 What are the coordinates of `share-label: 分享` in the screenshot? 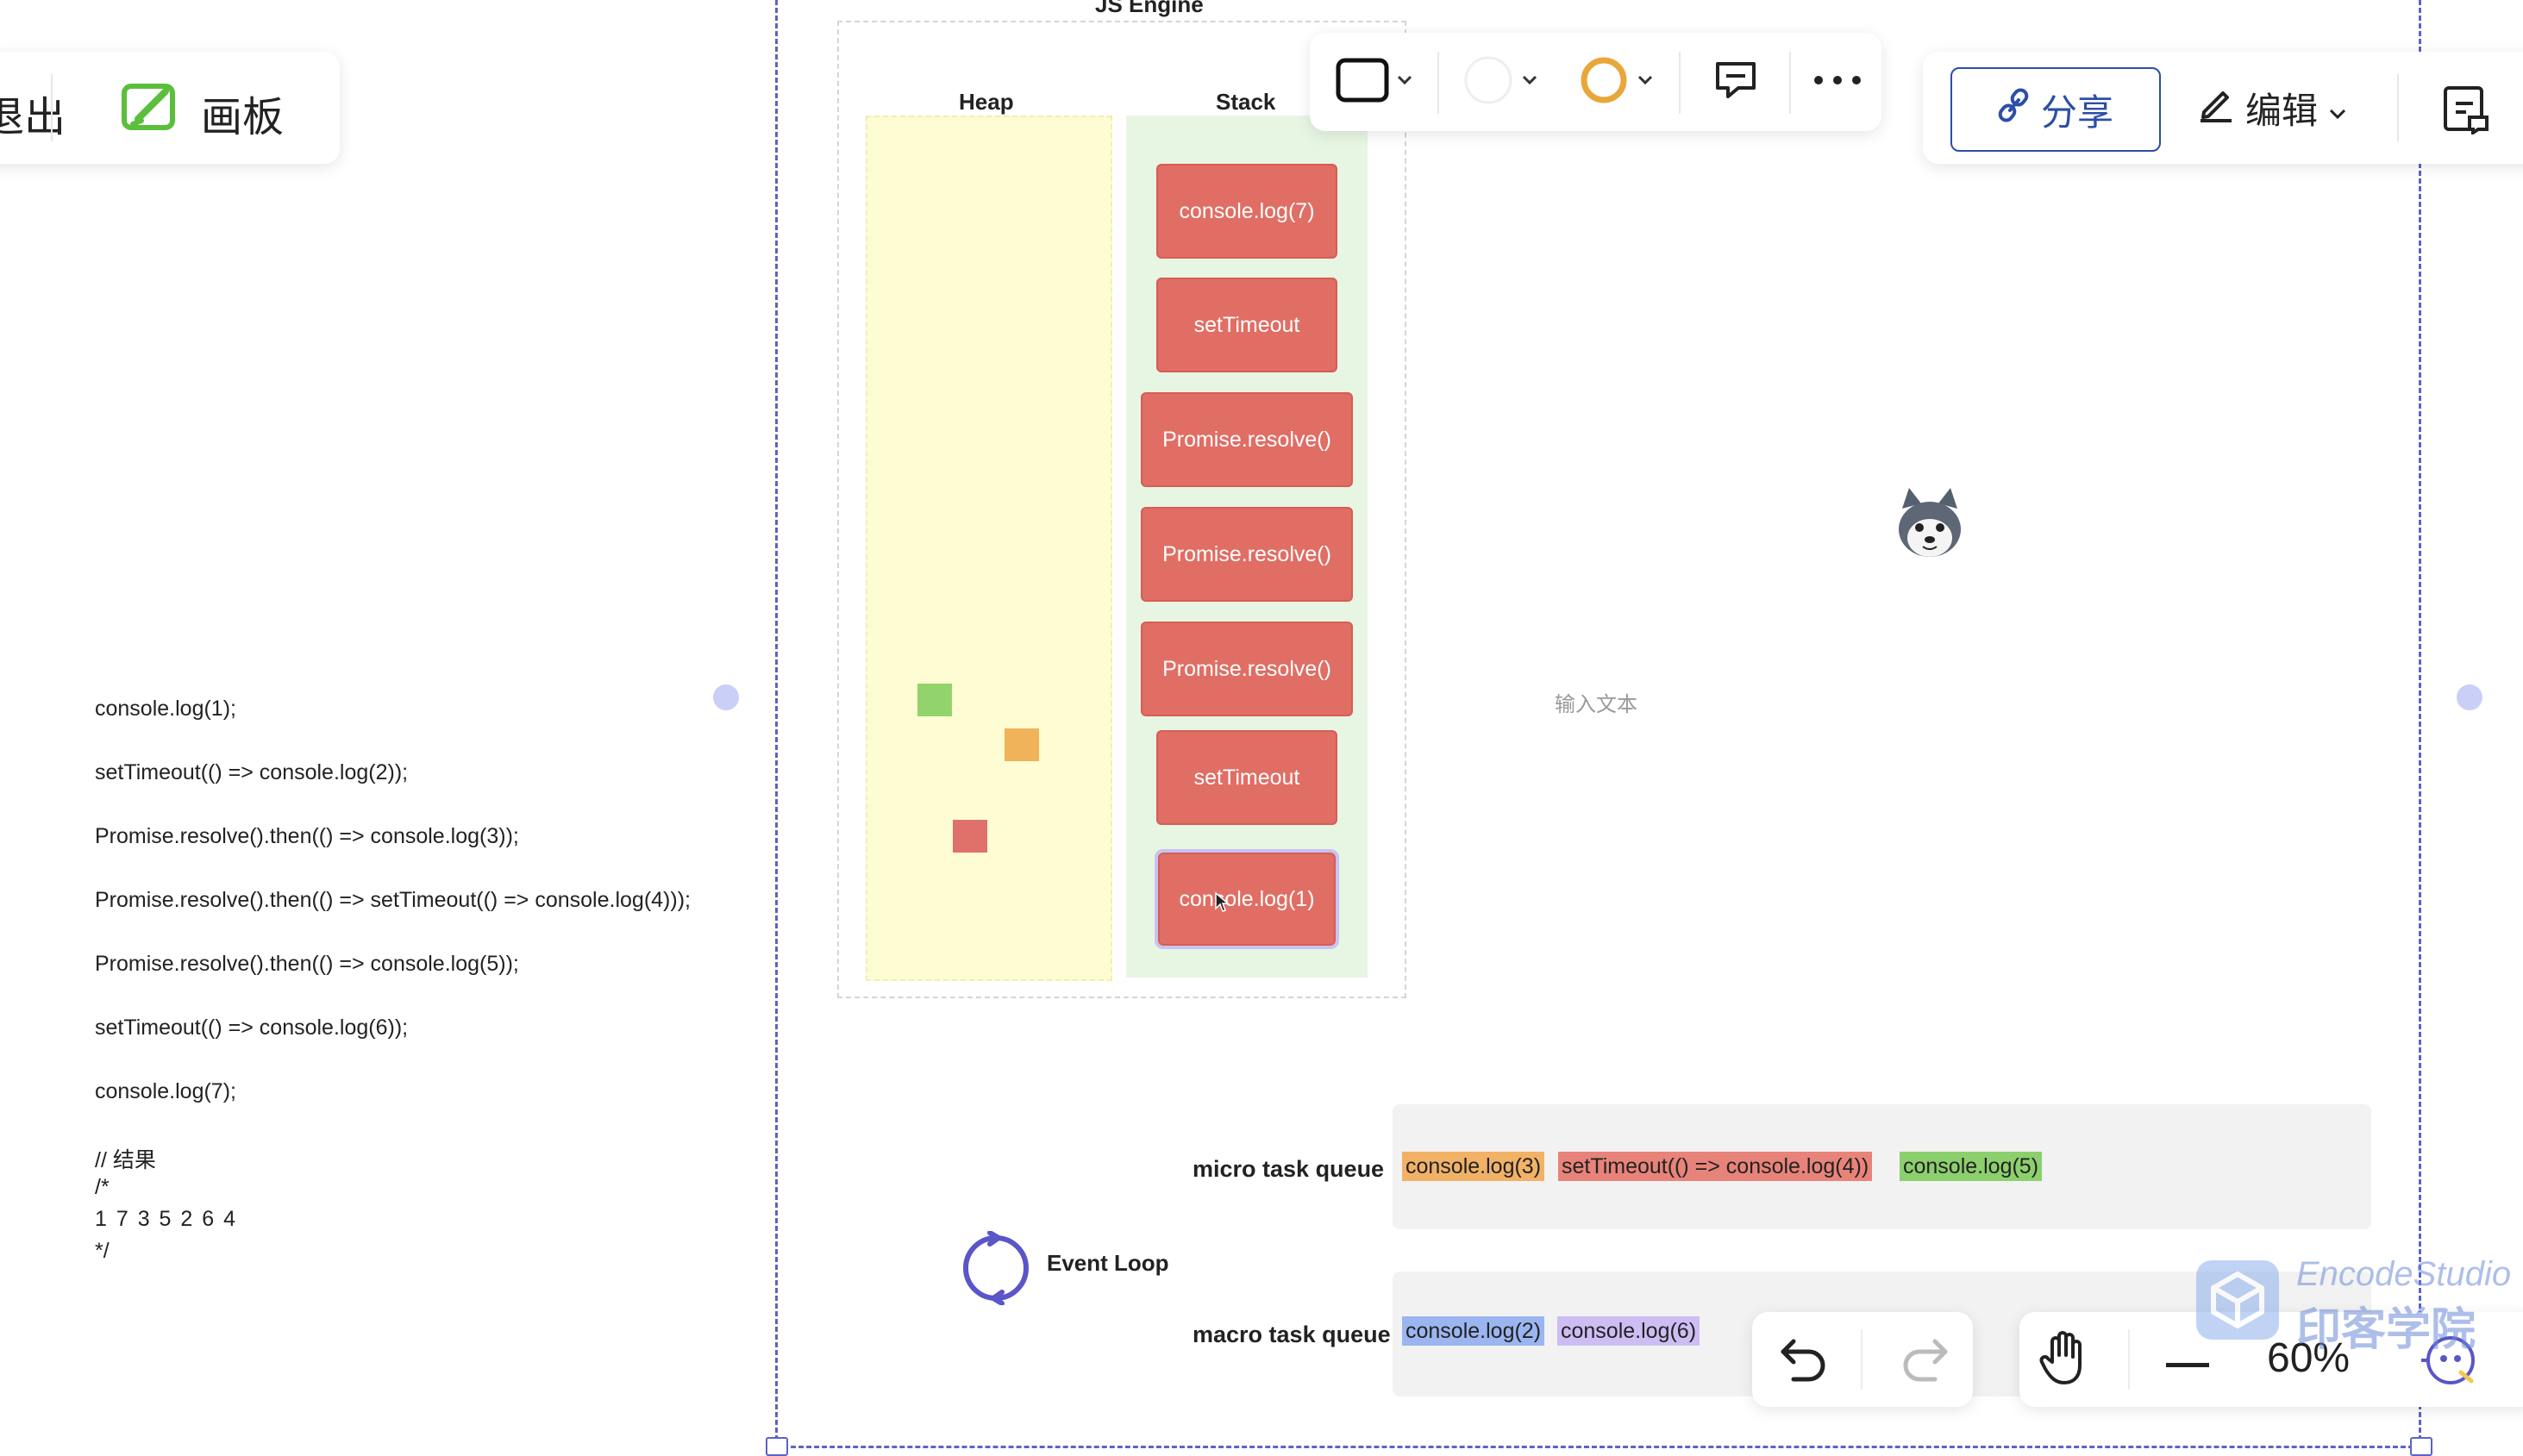 It's located at (2076, 112).